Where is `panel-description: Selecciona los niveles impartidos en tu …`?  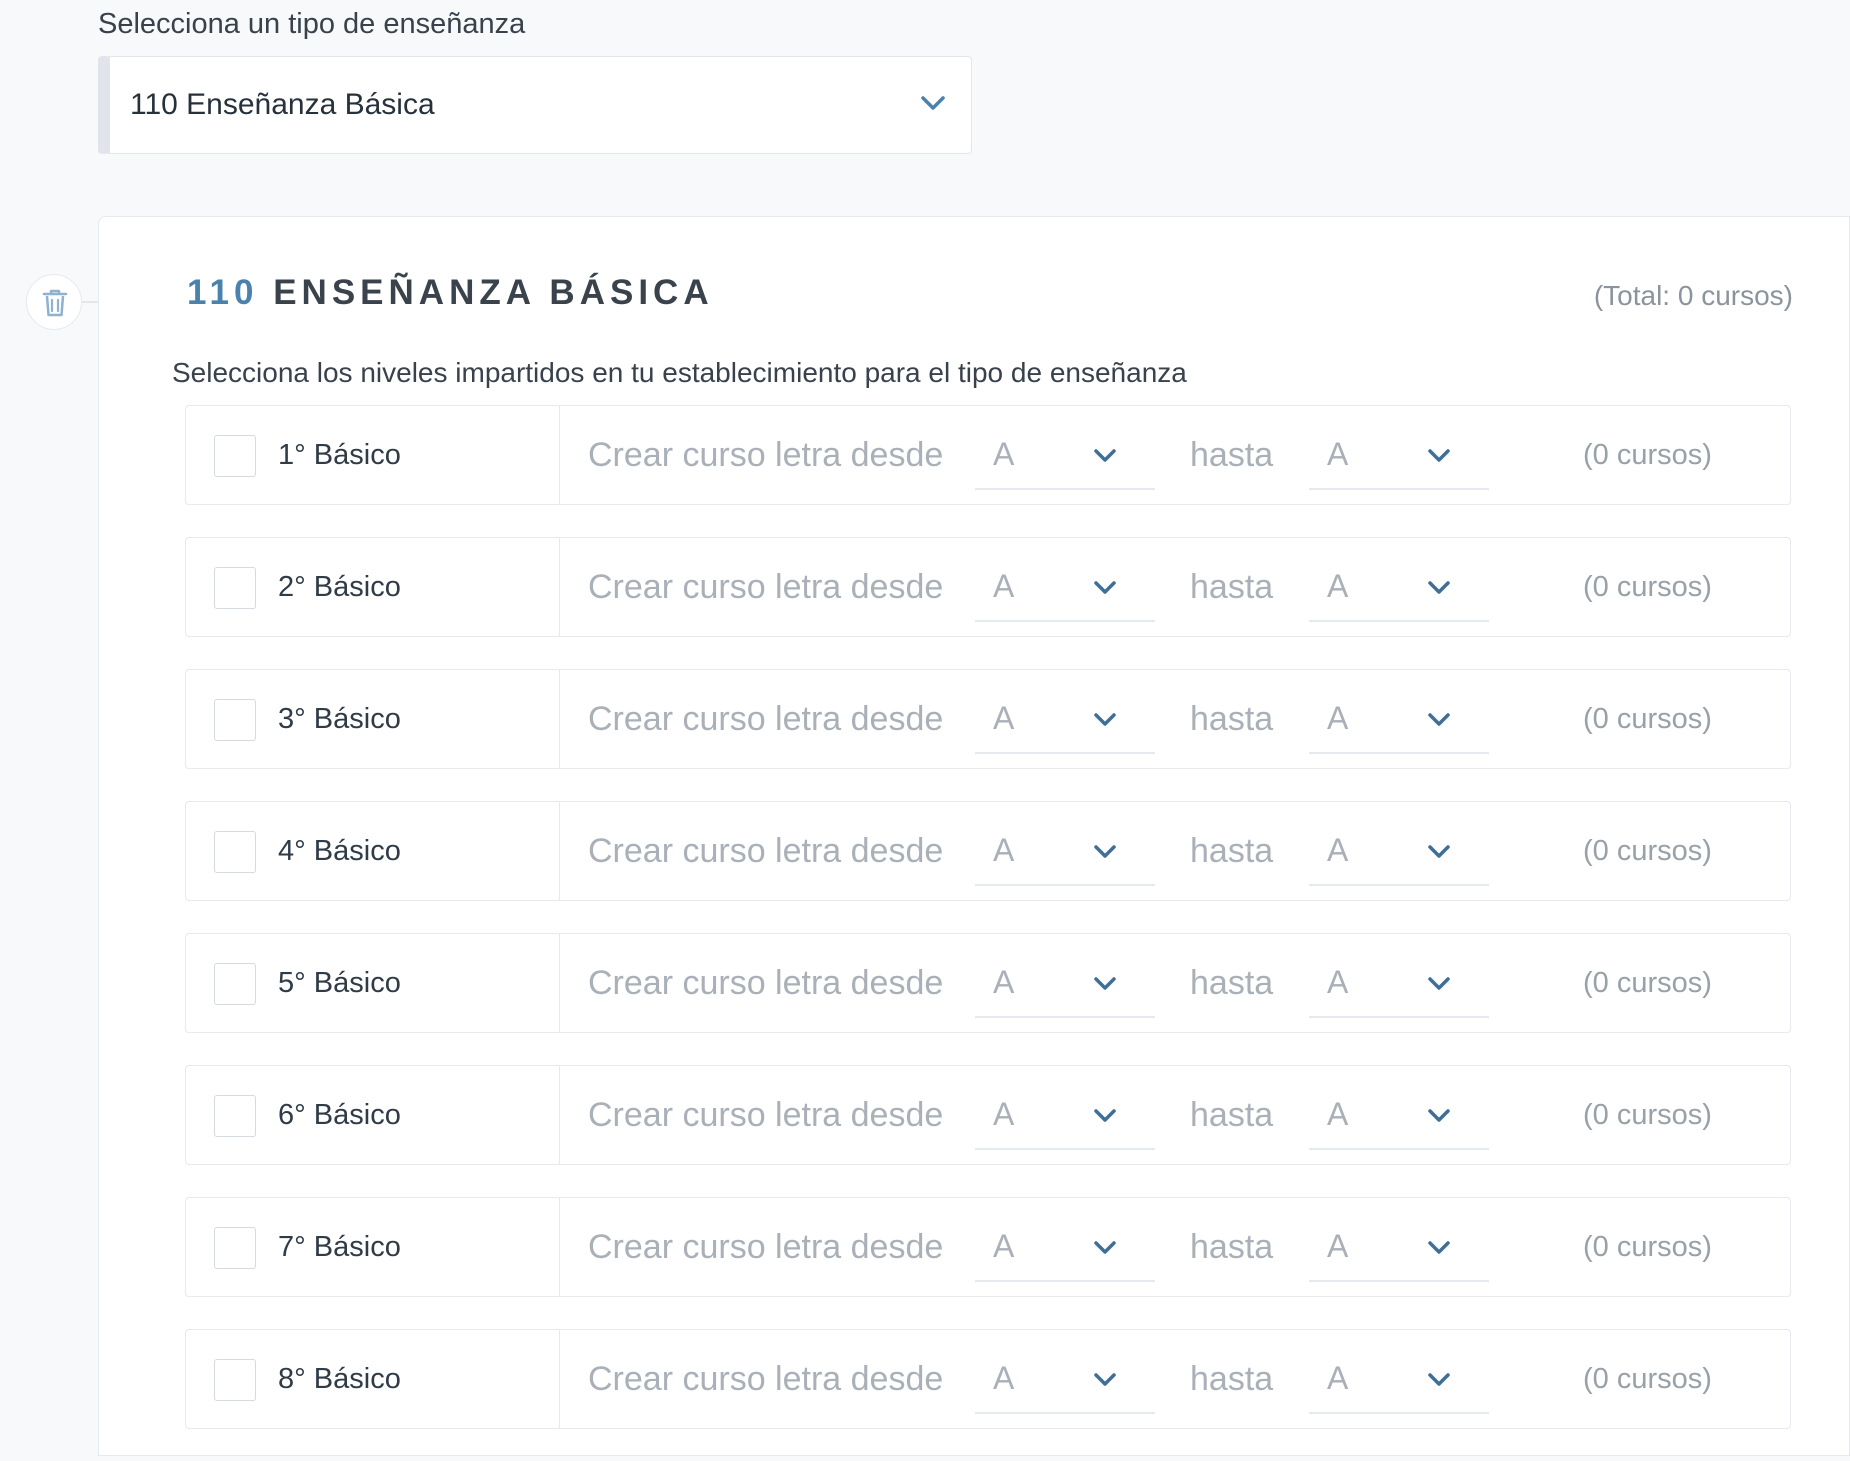 panel-description: Selecciona los niveles impartidos en tu … is located at coordinates (679, 372).